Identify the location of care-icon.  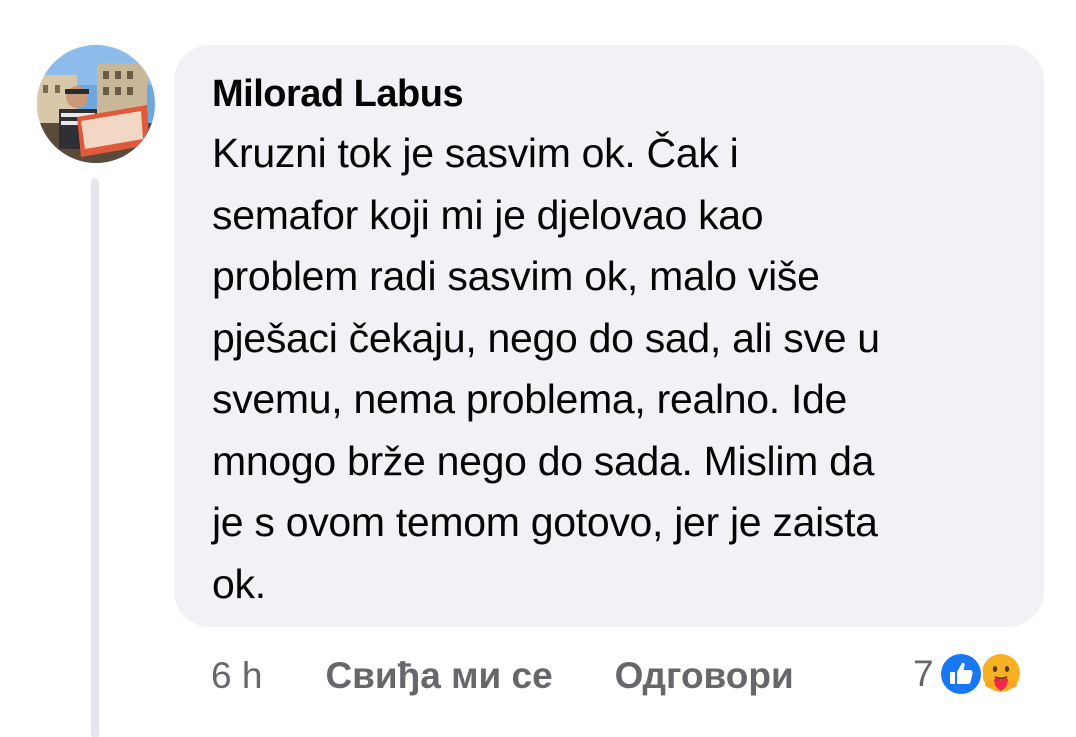
(1001, 674).